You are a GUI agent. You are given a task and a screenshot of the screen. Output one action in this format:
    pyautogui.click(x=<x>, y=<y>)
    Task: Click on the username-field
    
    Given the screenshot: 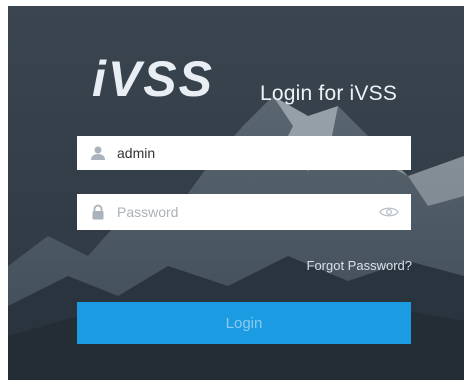 What is the action you would take?
    pyautogui.click(x=244, y=153)
    